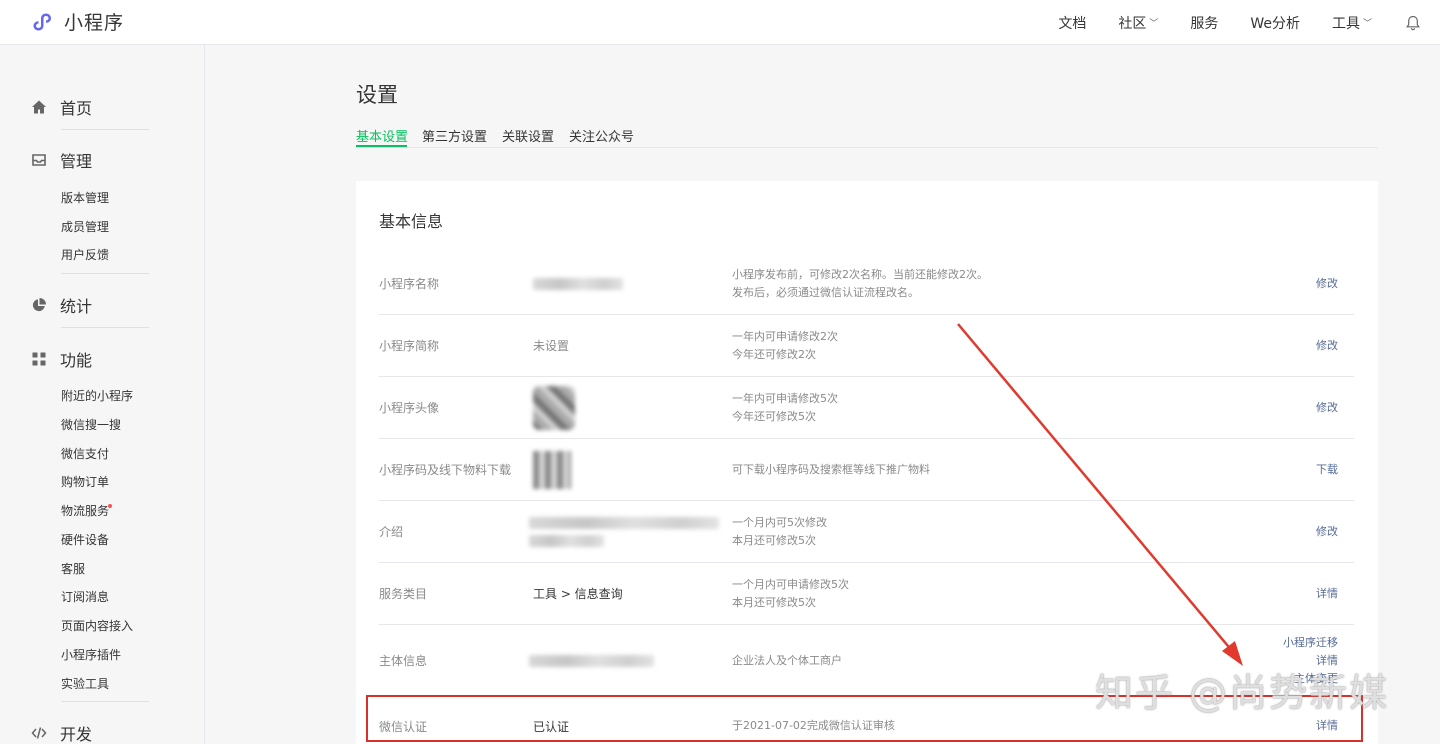 This screenshot has height=744, width=1440. What do you see at coordinates (825, 292) in the screenshot?
I see `row-desc-line: 发布后，必须通过微信认证流程改名。` at bounding box center [825, 292].